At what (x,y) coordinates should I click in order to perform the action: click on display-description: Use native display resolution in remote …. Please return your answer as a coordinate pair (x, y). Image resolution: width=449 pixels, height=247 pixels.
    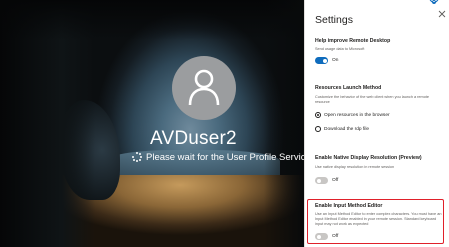
    Looking at the image, I should click on (355, 167).